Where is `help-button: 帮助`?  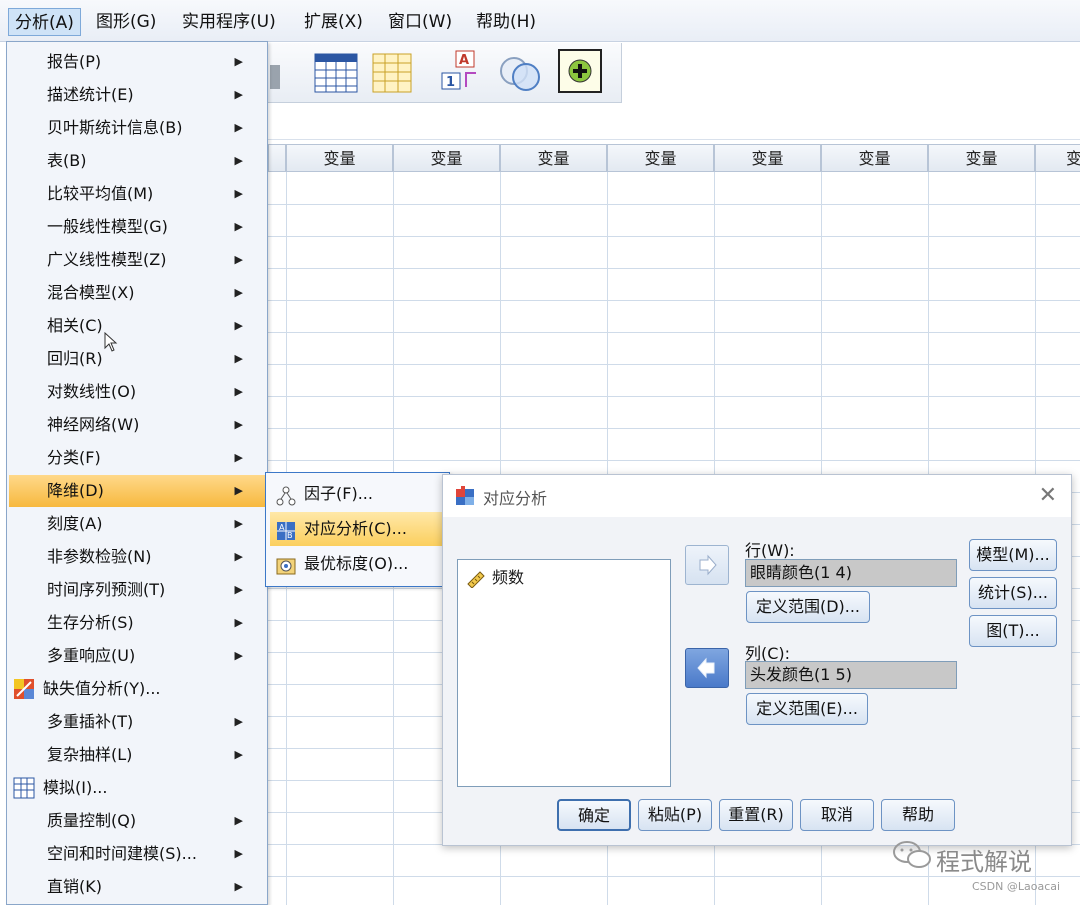
help-button: 帮助 is located at coordinates (918, 815).